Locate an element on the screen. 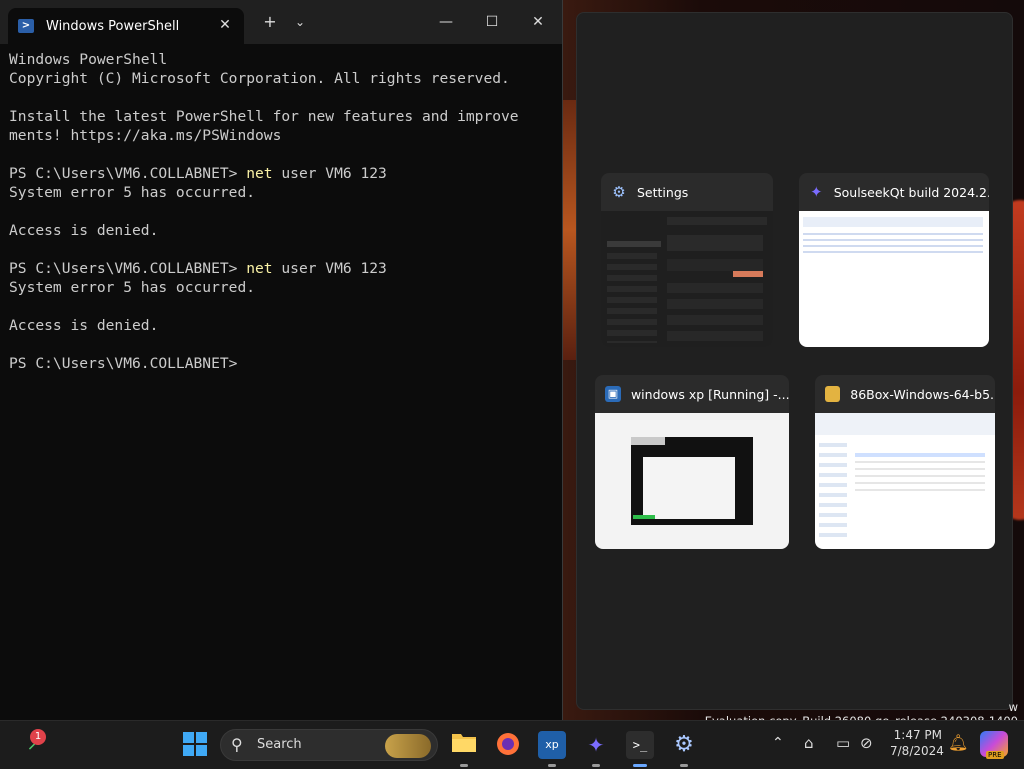  settings-gear-icon: ⚙ is located at coordinates (619, 192).